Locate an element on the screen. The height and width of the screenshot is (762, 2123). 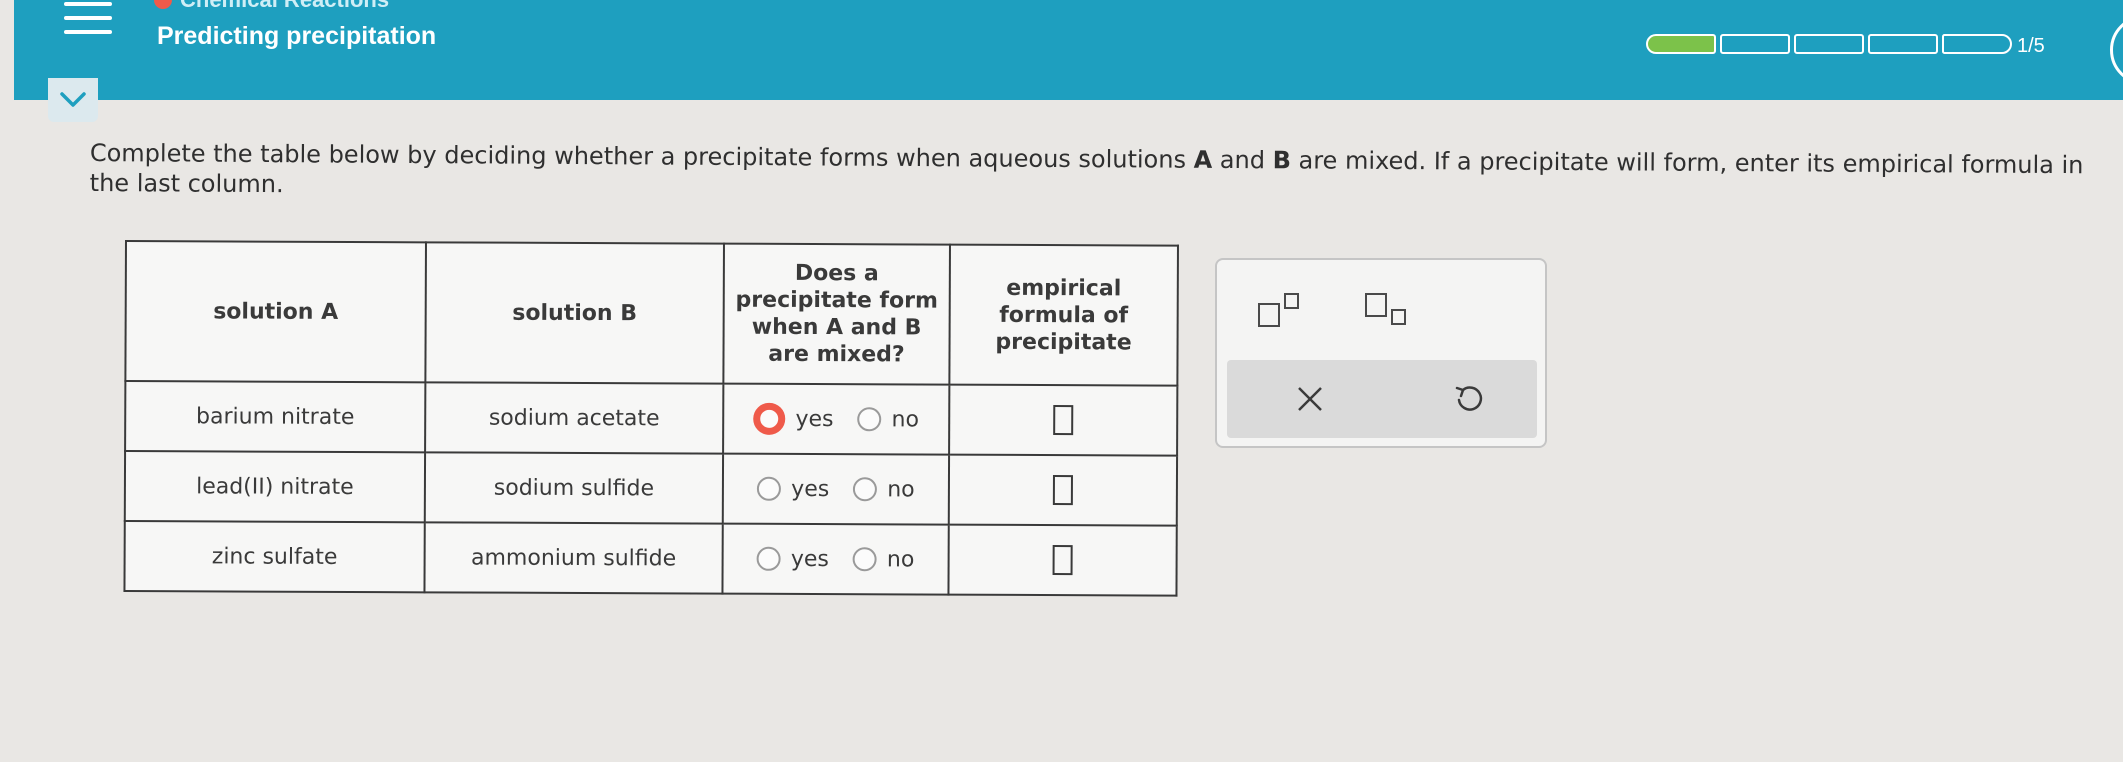
table-row: barium nitrate sodium acetate yes no is located at coordinates (651, 418).